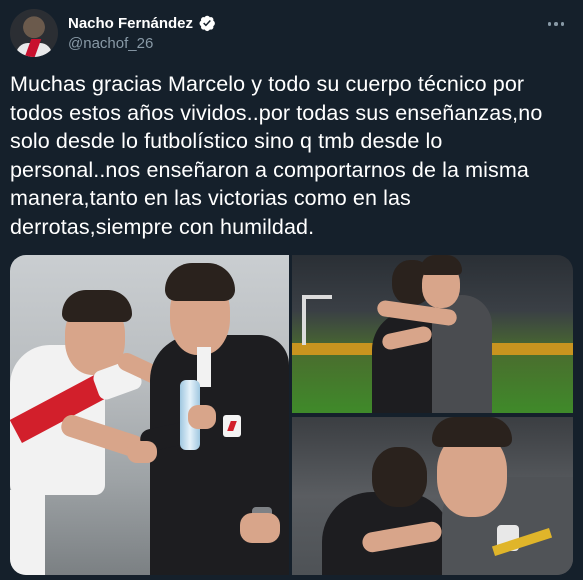 Image resolution: width=583 pixels, height=580 pixels. I want to click on author-handle: @nachof_26, so click(110, 43).